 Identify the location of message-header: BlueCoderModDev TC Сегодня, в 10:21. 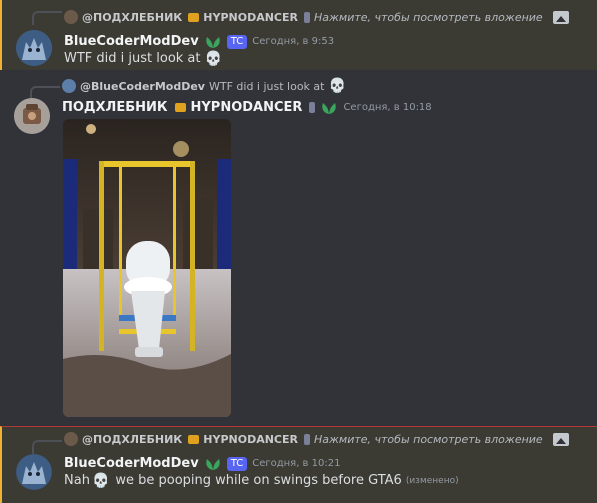
(202, 463).